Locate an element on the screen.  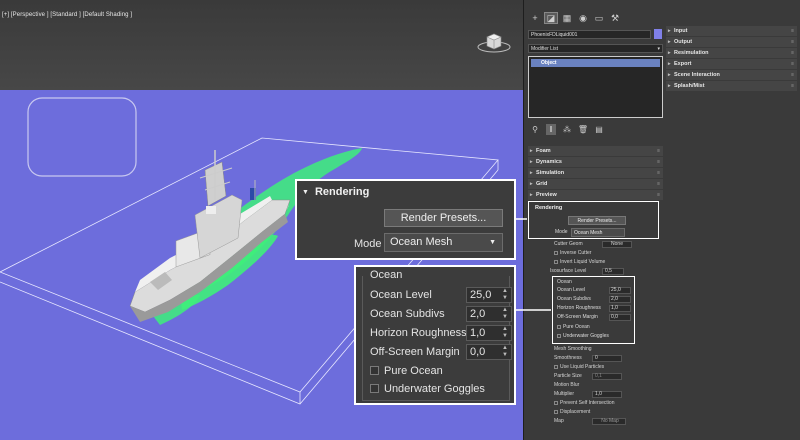
modifier-stack: Object is located at coordinates (595, 87).